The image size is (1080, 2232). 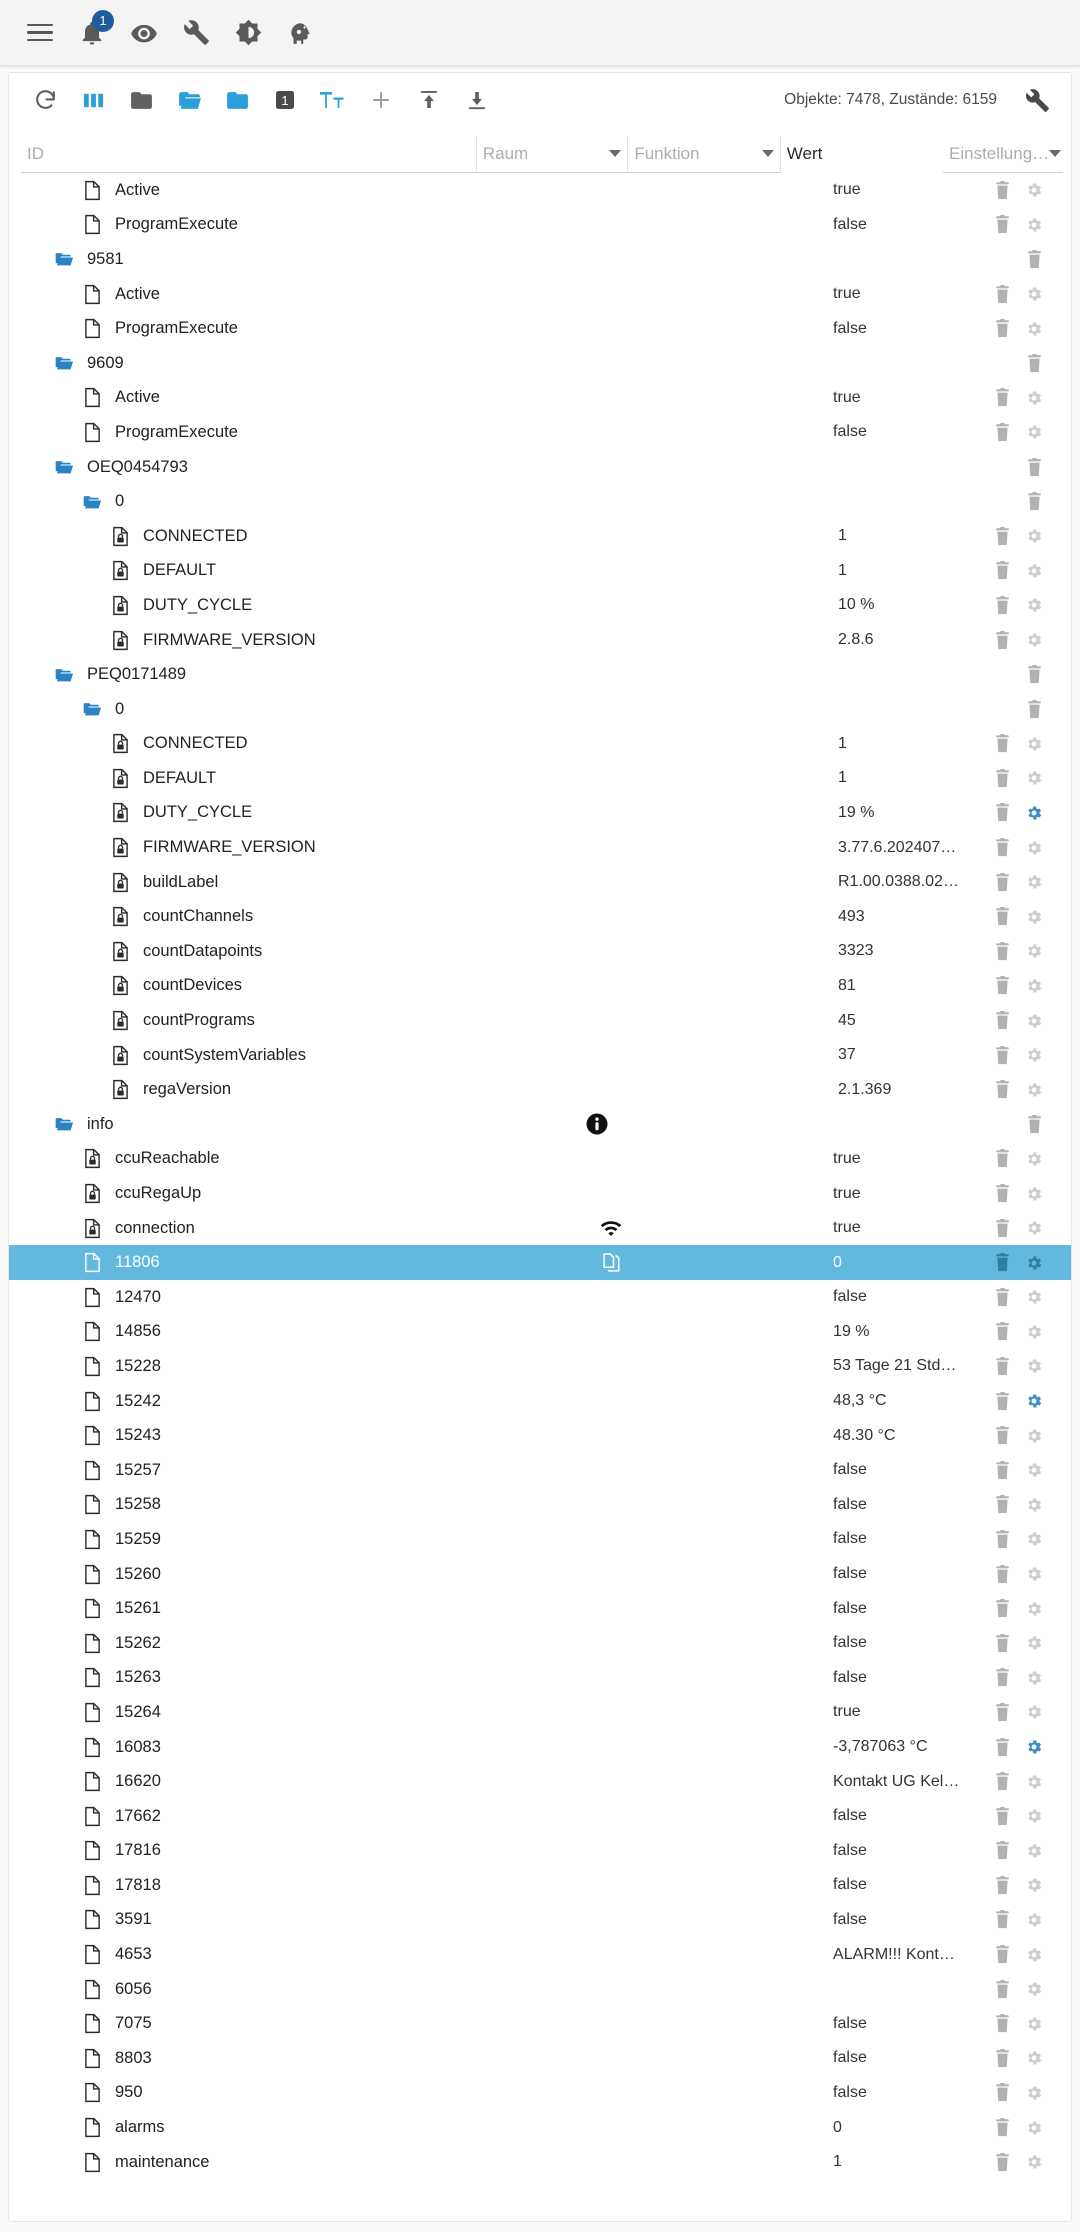 What do you see at coordinates (540, 2162) in the screenshot?
I see `table-row: maintenance 1` at bounding box center [540, 2162].